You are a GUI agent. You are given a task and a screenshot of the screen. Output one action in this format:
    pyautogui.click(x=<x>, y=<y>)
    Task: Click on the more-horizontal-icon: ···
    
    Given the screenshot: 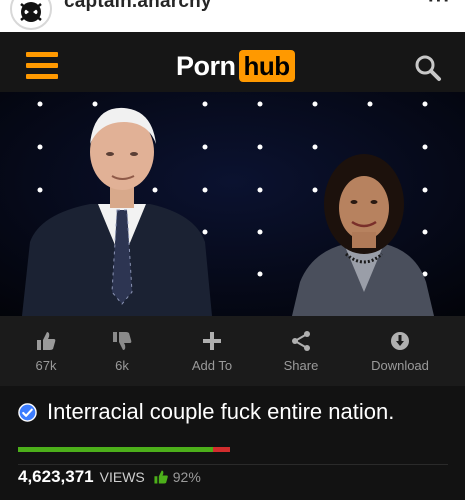 What is the action you would take?
    pyautogui.click(x=439, y=6)
    